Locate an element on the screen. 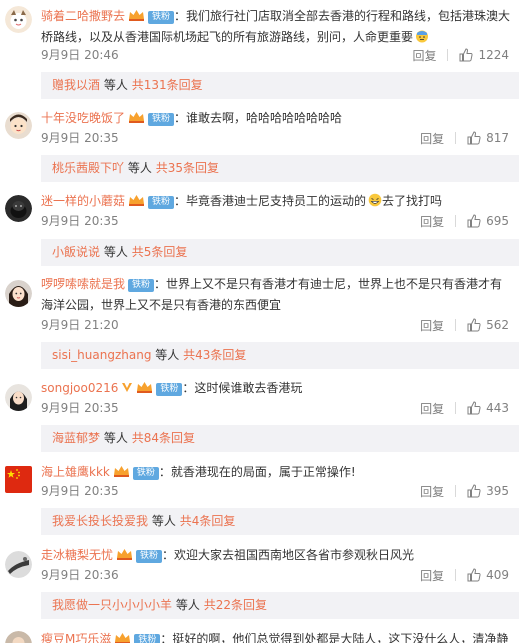 The height and width of the screenshot is (643, 519). comment-body: songjoo0216 铁粉 ：这时候谁敢去香港玩 is located at coordinates (277, 388).